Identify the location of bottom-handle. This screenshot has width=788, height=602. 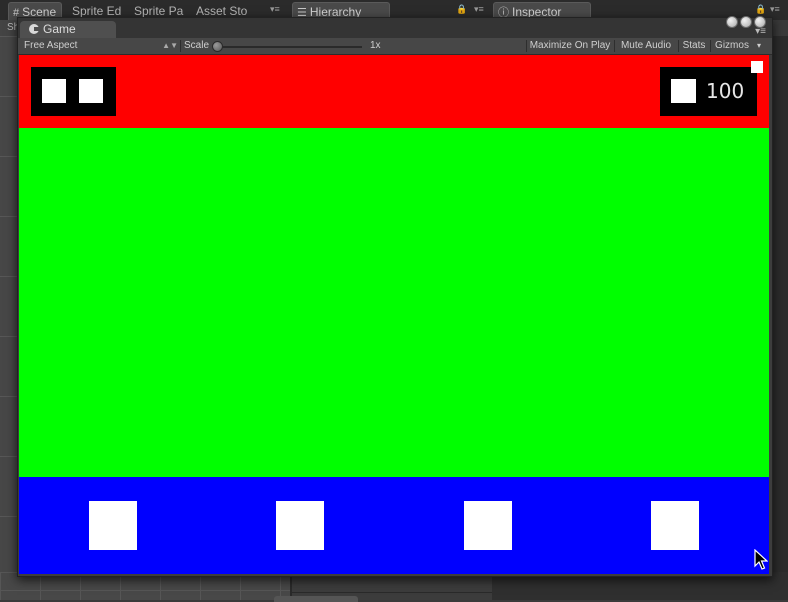
(316, 599).